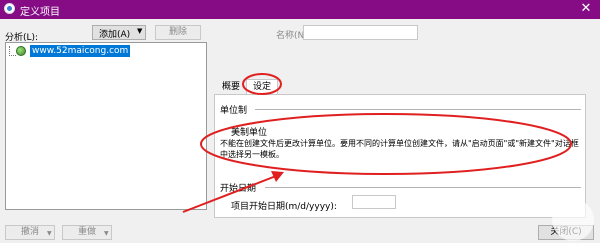 The width and height of the screenshot is (600, 243). I want to click on annotation-arrow-line, so click(229, 194).